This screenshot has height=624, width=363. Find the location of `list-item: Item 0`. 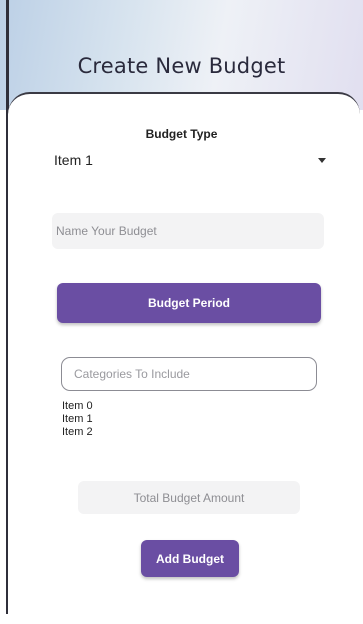

list-item: Item 0 is located at coordinates (162, 406).